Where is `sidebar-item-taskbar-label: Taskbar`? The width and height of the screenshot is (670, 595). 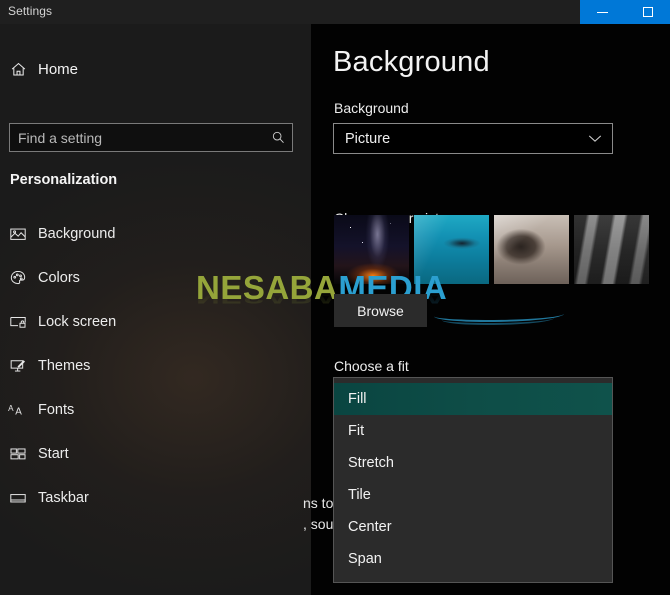
sidebar-item-taskbar-label: Taskbar is located at coordinates (63, 498).